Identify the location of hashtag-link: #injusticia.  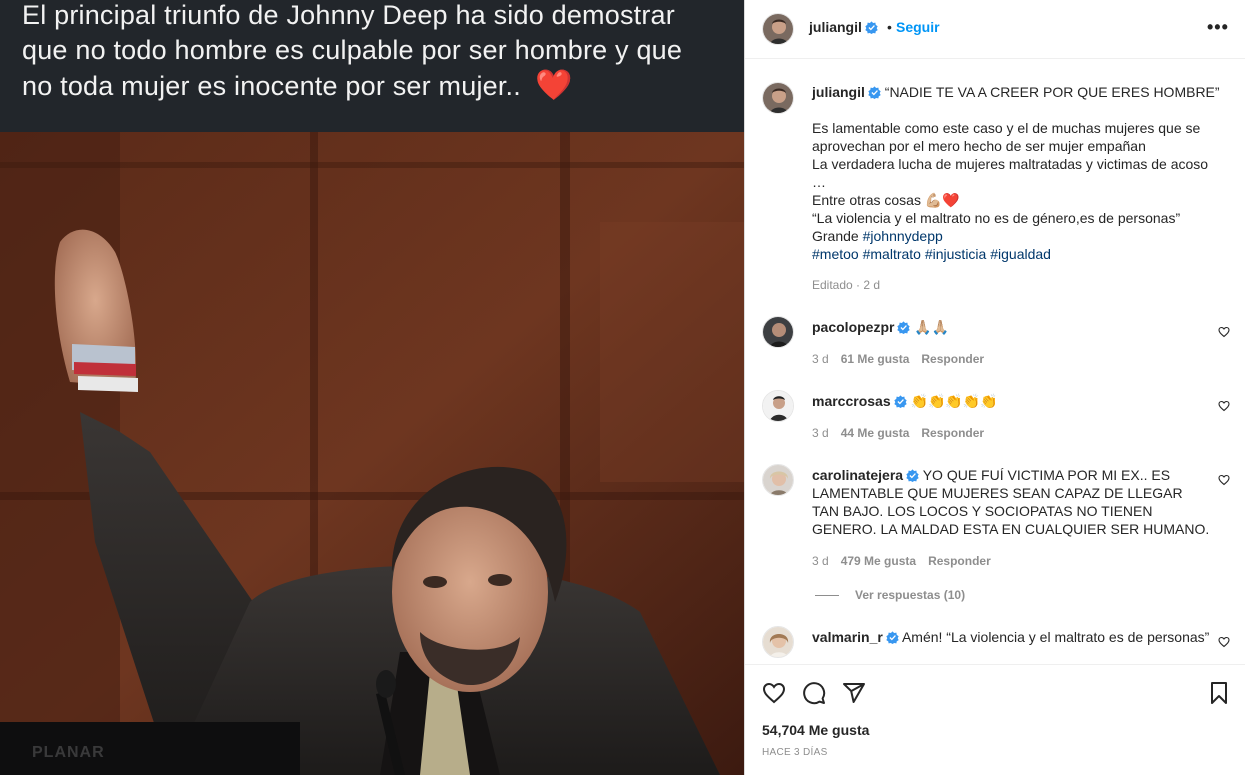
(955, 254).